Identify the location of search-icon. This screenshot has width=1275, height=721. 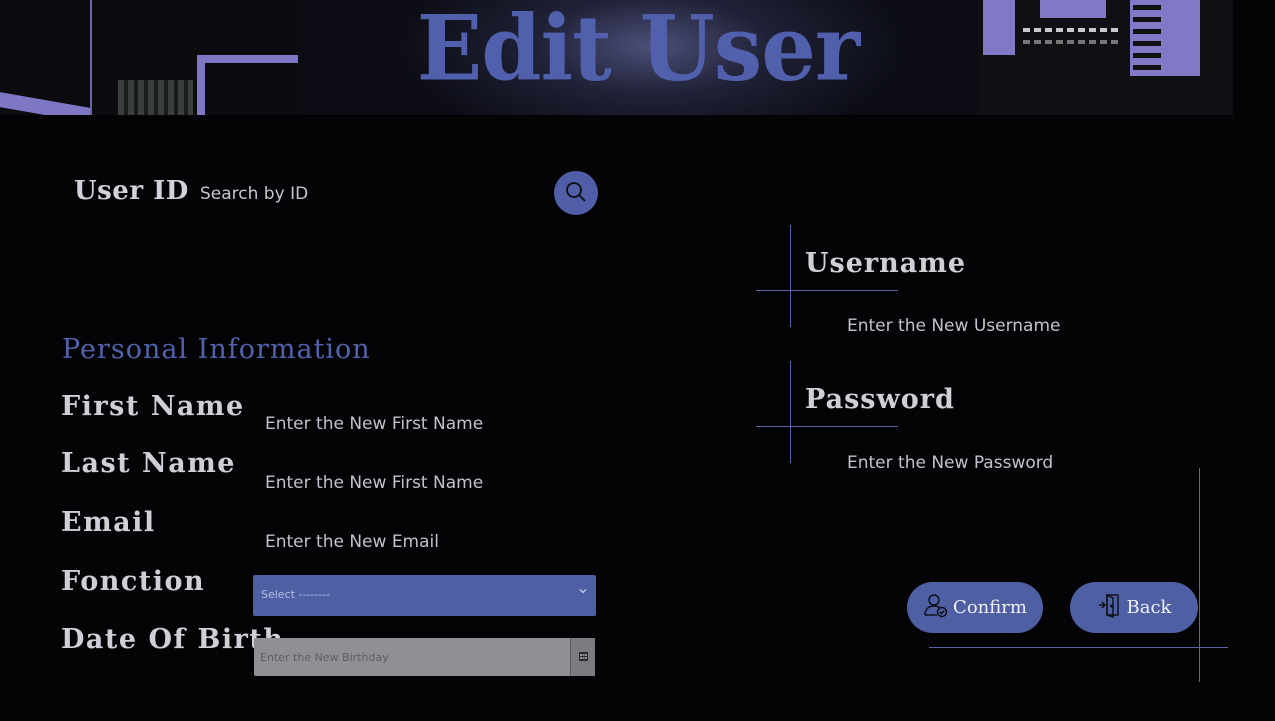
(576, 193).